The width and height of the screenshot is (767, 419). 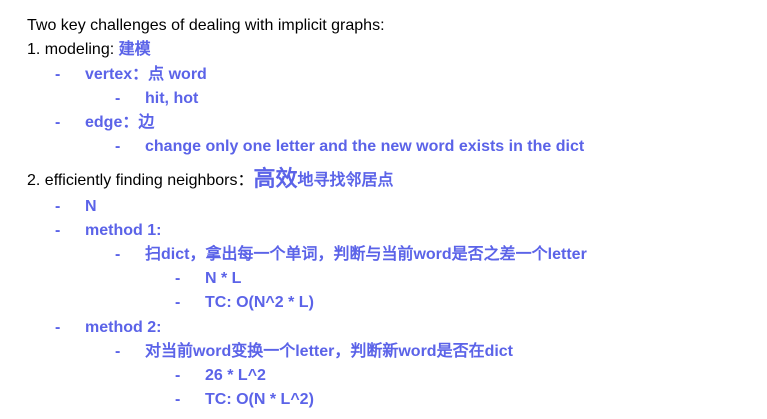 What do you see at coordinates (329, 351) in the screenshot?
I see `method-2-description: 对当前word变换一个letter，判断新word是否在dict` at bounding box center [329, 351].